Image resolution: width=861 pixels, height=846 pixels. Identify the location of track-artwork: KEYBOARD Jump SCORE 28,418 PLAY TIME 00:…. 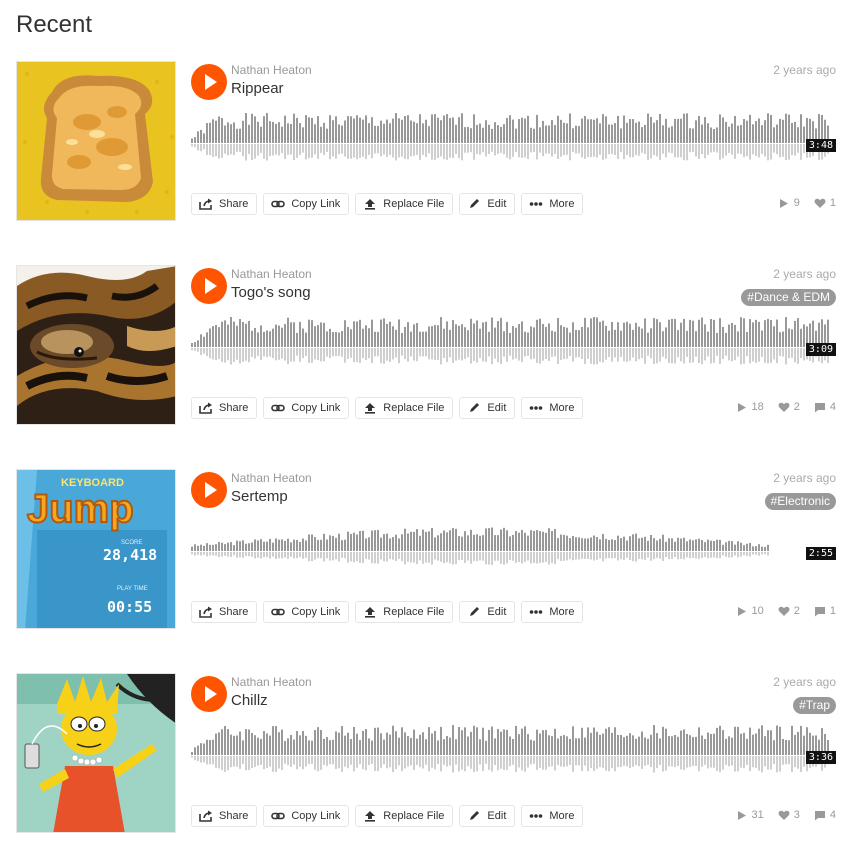
(96, 549).